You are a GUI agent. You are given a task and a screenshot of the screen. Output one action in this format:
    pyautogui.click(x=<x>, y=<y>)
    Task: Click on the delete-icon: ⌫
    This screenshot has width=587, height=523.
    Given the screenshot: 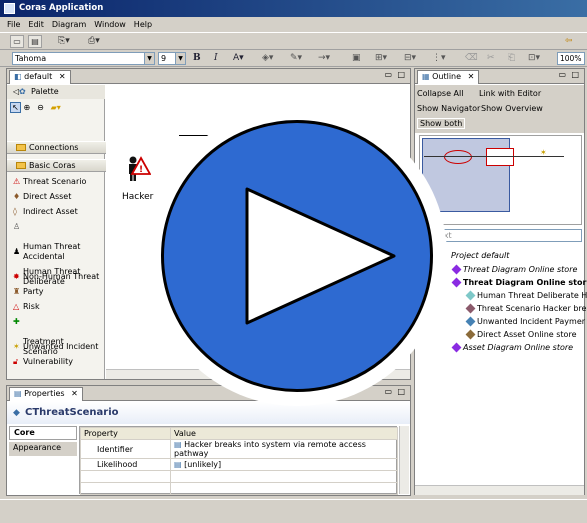 What is the action you would take?
    pyautogui.click(x=471, y=58)
    